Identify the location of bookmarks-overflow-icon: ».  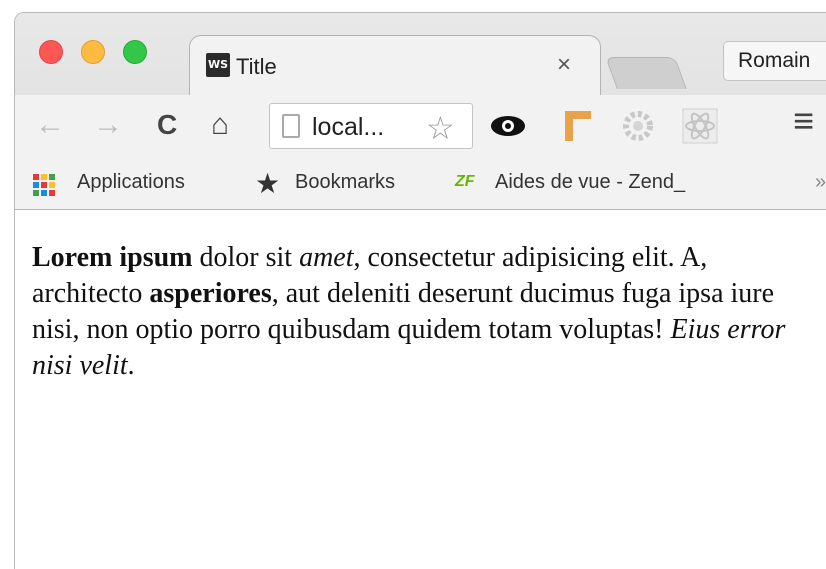
(820, 182).